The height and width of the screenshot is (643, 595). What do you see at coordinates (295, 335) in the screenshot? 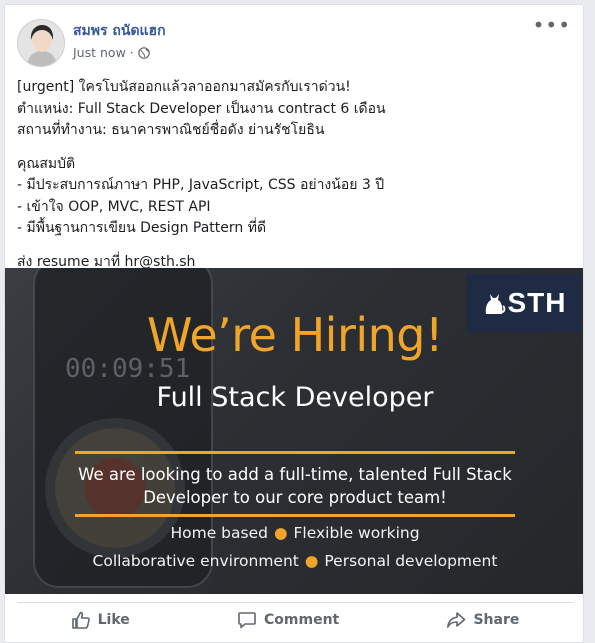
I see `headline: We’re Hiring!` at bounding box center [295, 335].